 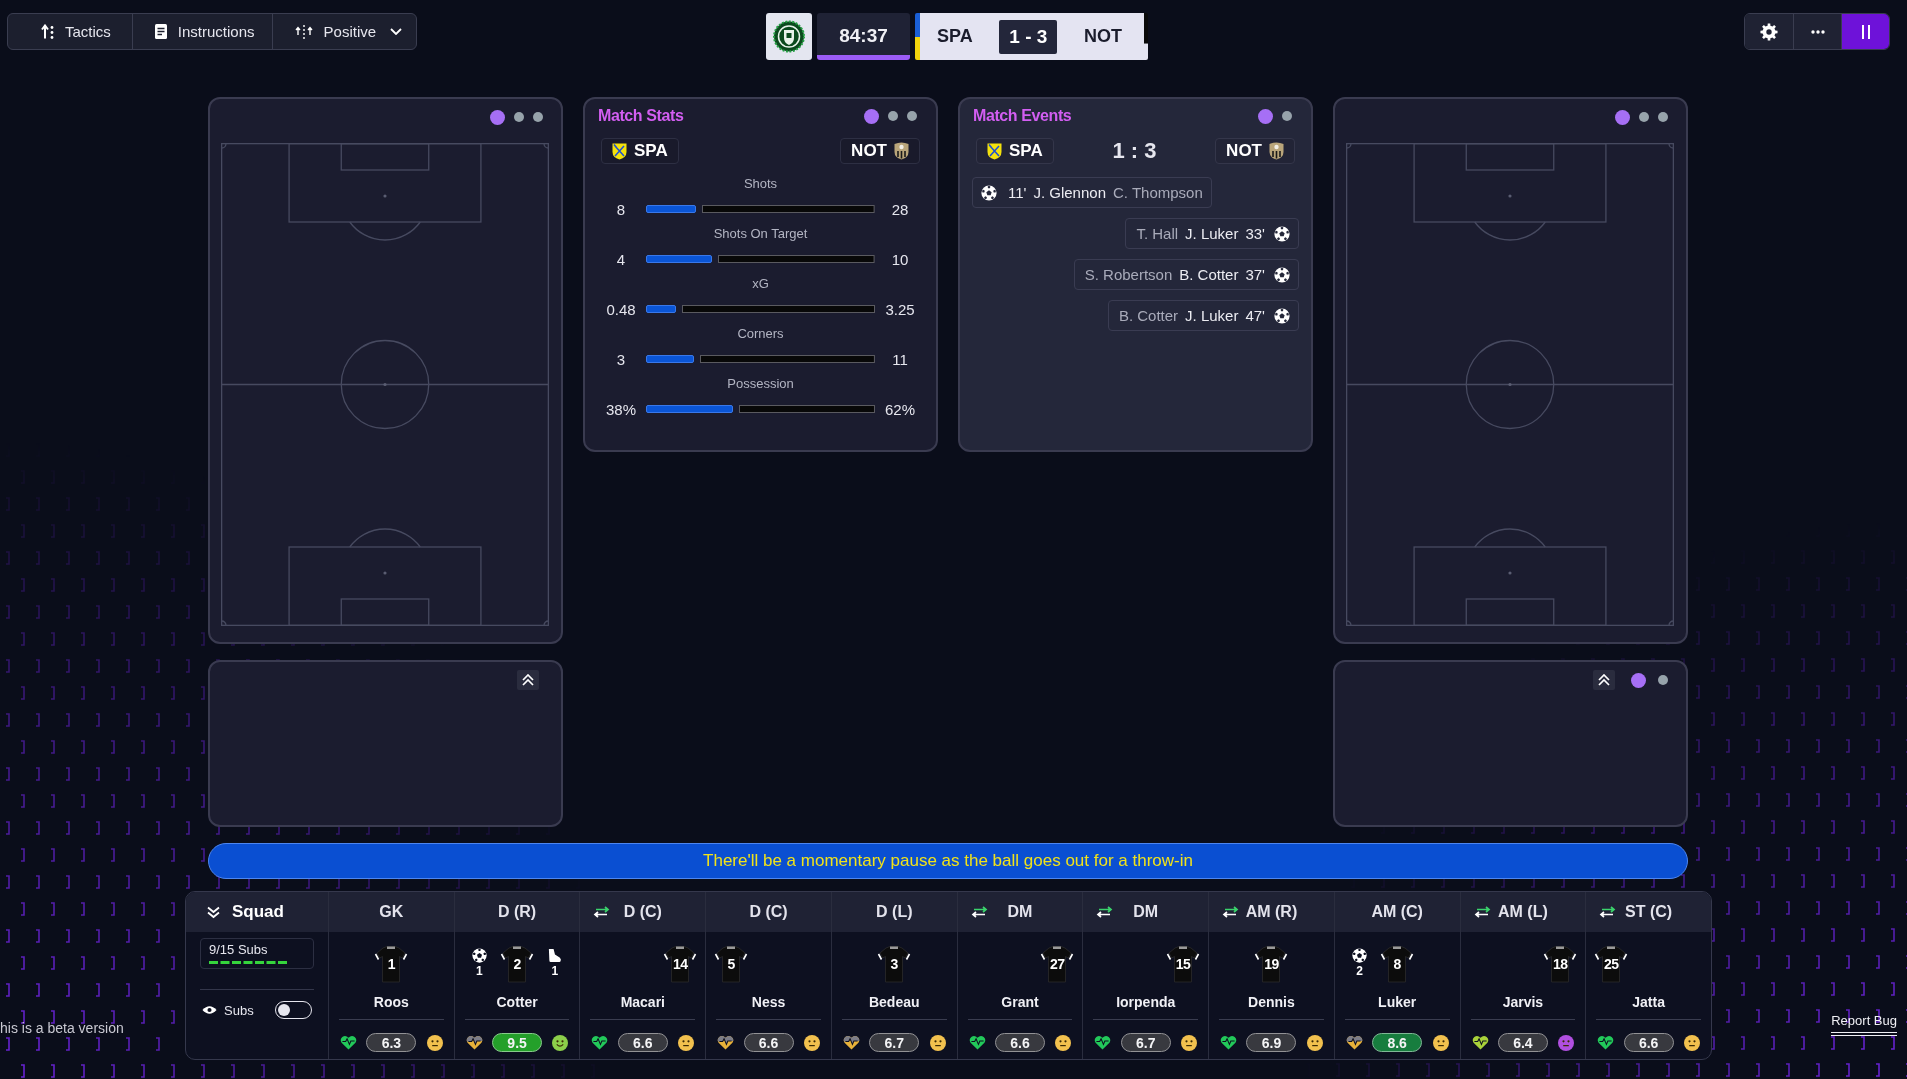 I want to click on assist-name: B. Cotter, so click(x=1148, y=315).